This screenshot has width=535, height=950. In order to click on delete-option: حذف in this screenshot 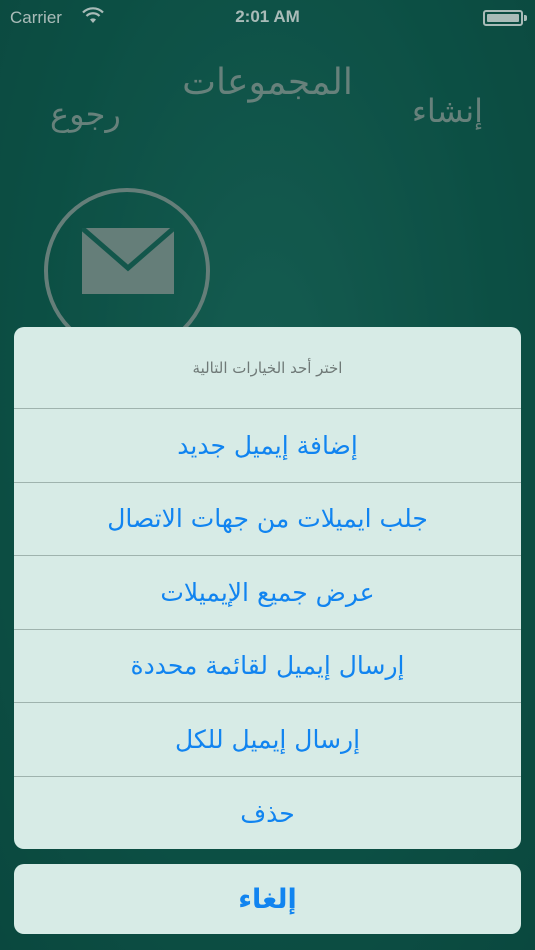, I will do `click(267, 813)`.